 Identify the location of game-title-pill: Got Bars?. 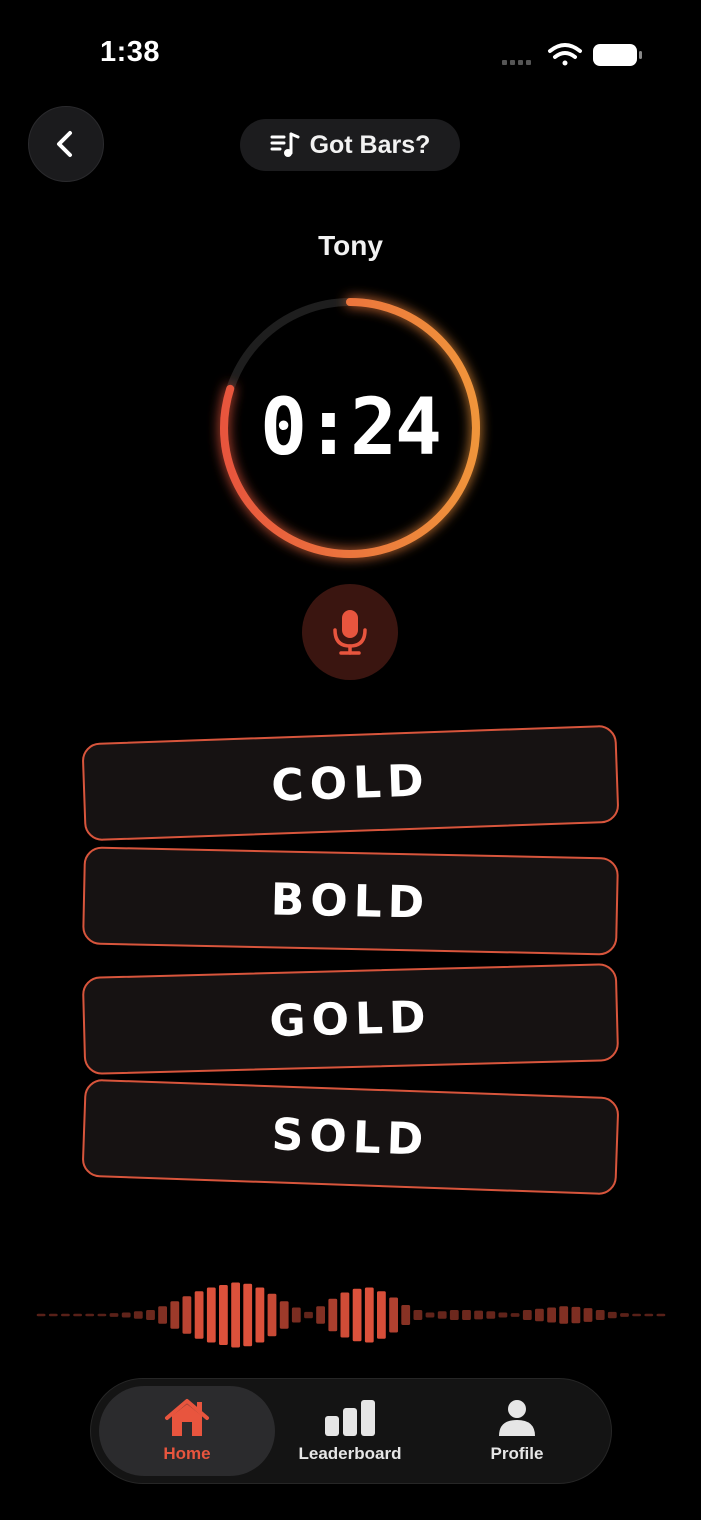
(350, 145).